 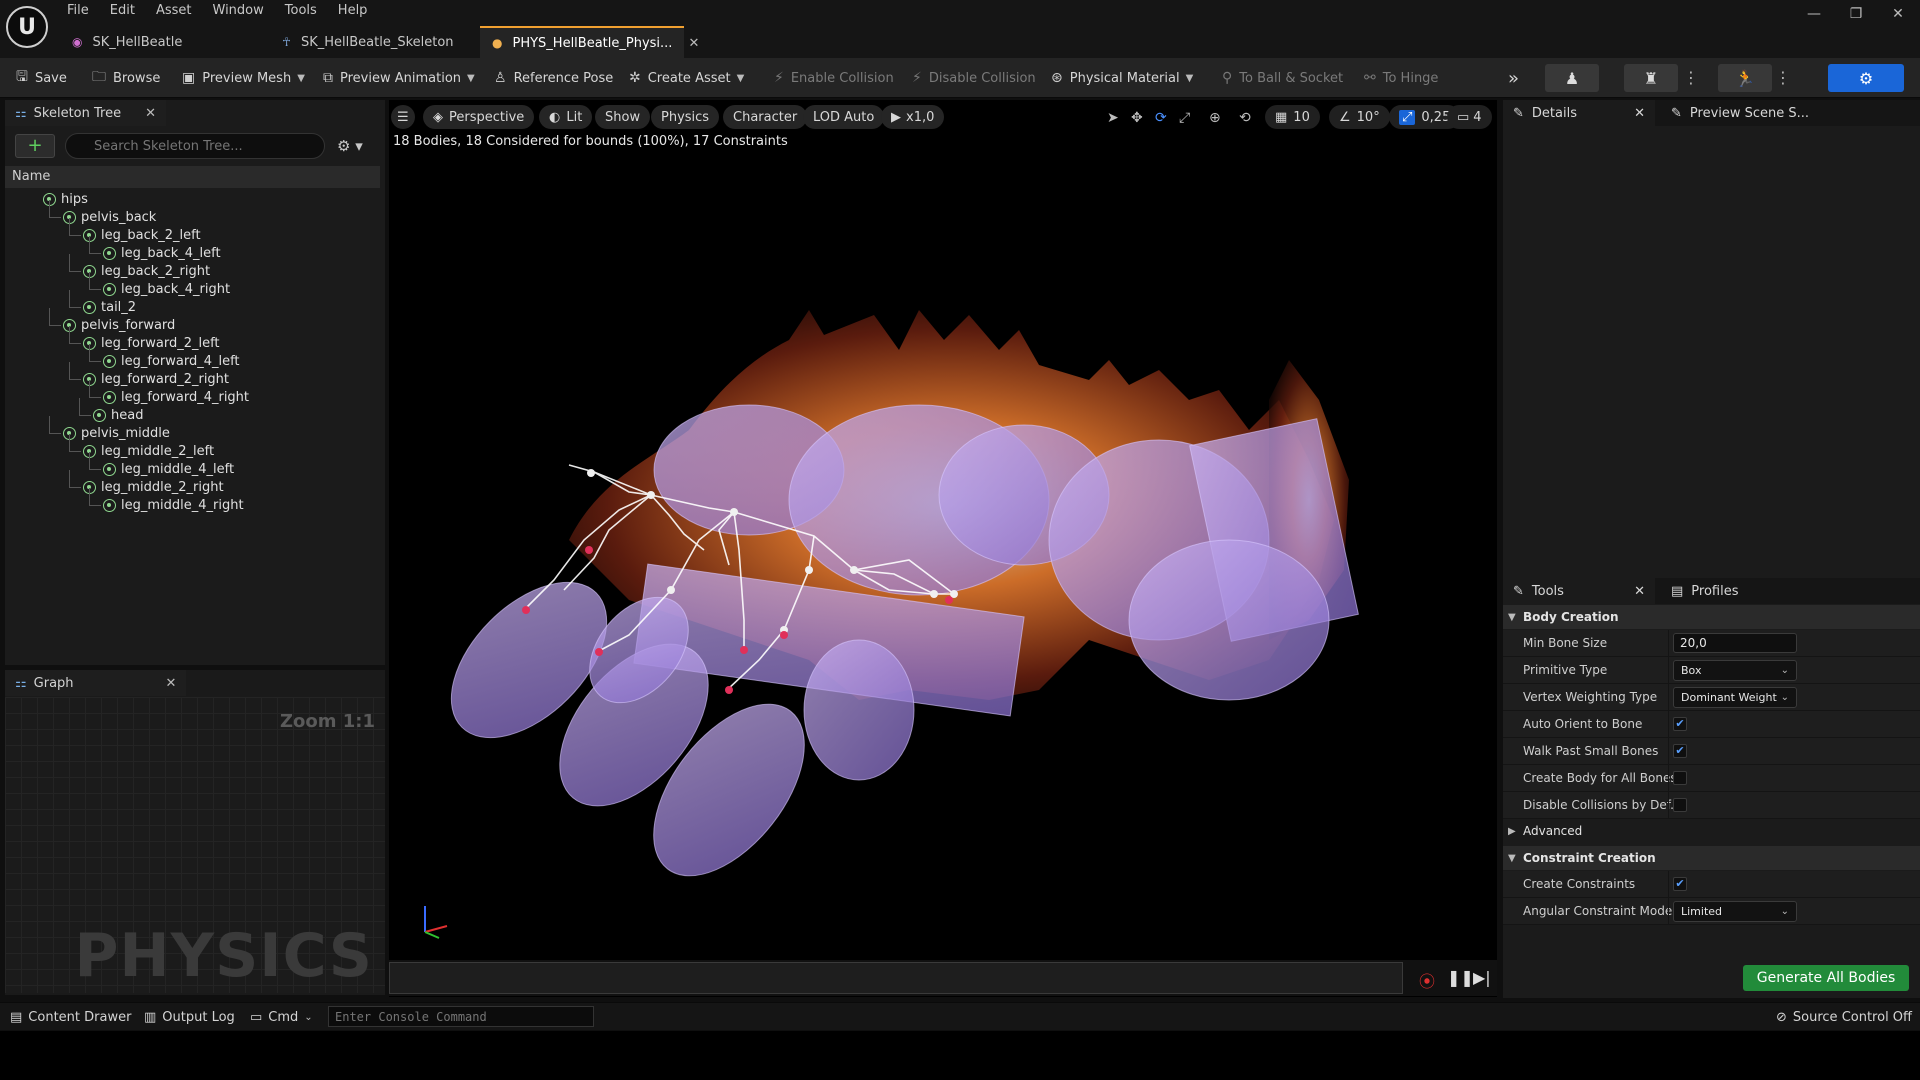 I want to click on pause-icon: ❚❚, so click(x=1460, y=977).